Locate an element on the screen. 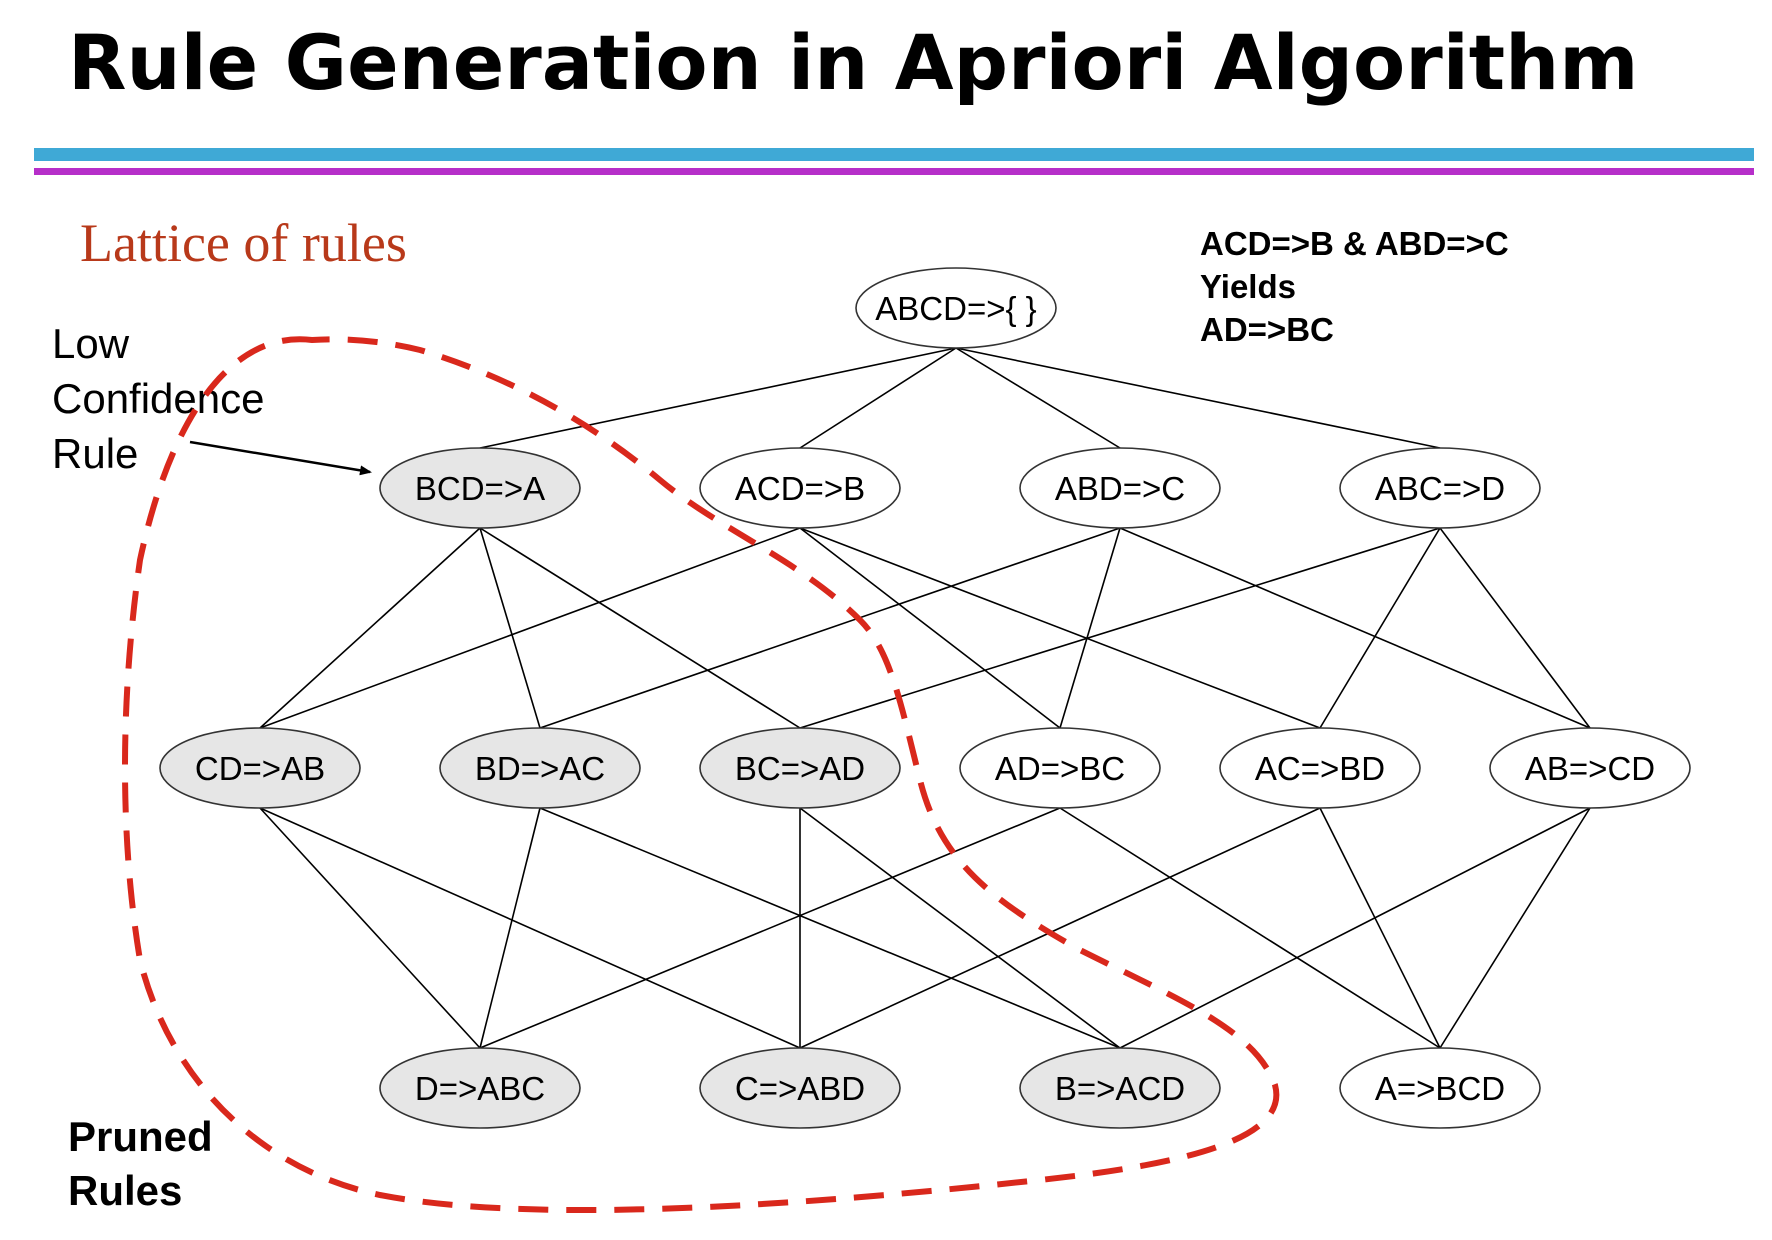 The width and height of the screenshot is (1772, 1240). rule-label: AD=>BC is located at coordinates (1060, 768).